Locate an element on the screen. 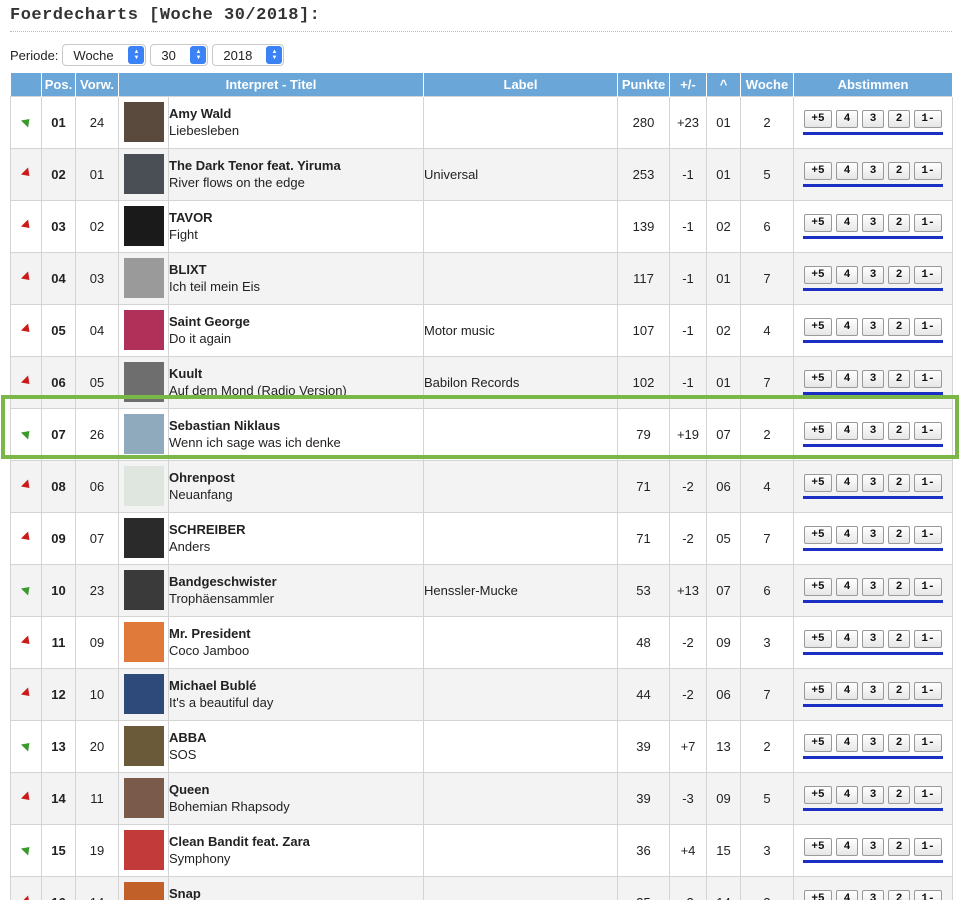 This screenshot has width=960, height=900. period-type-select: Woche ▲ ▼ is located at coordinates (104, 55).